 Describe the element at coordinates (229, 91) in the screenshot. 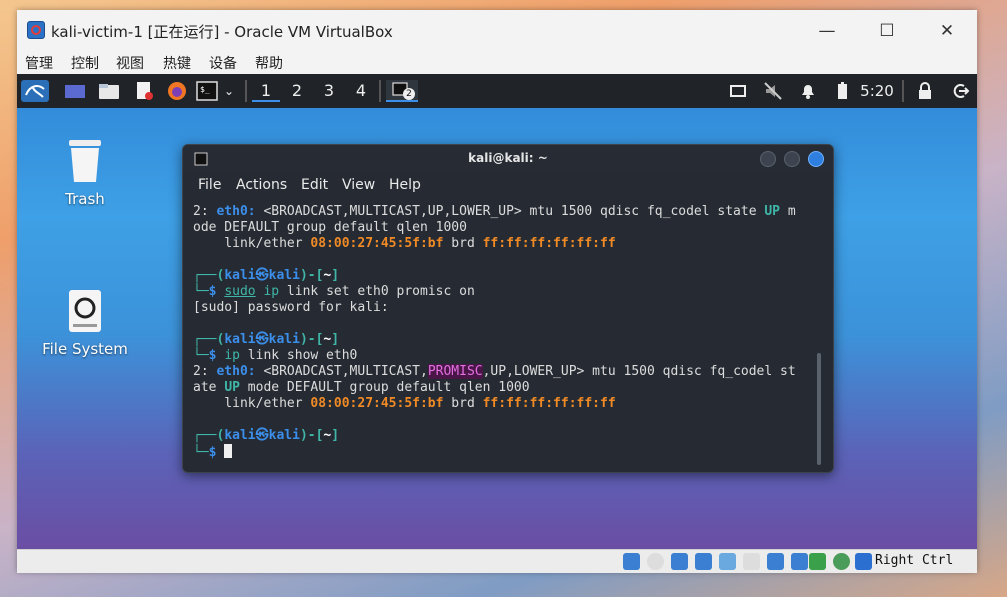

I see `chevron-down-icon: ⌄` at that location.